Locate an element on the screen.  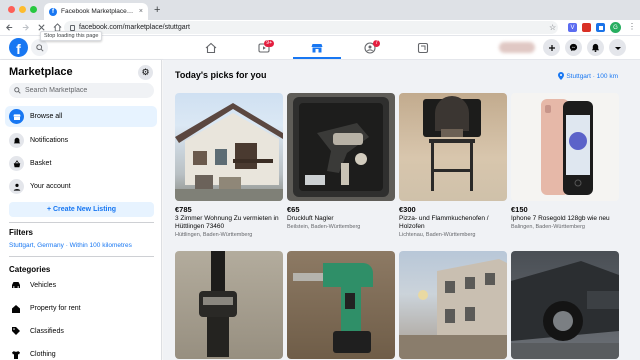
nav-home-tab is located at coordinates (211, 48).